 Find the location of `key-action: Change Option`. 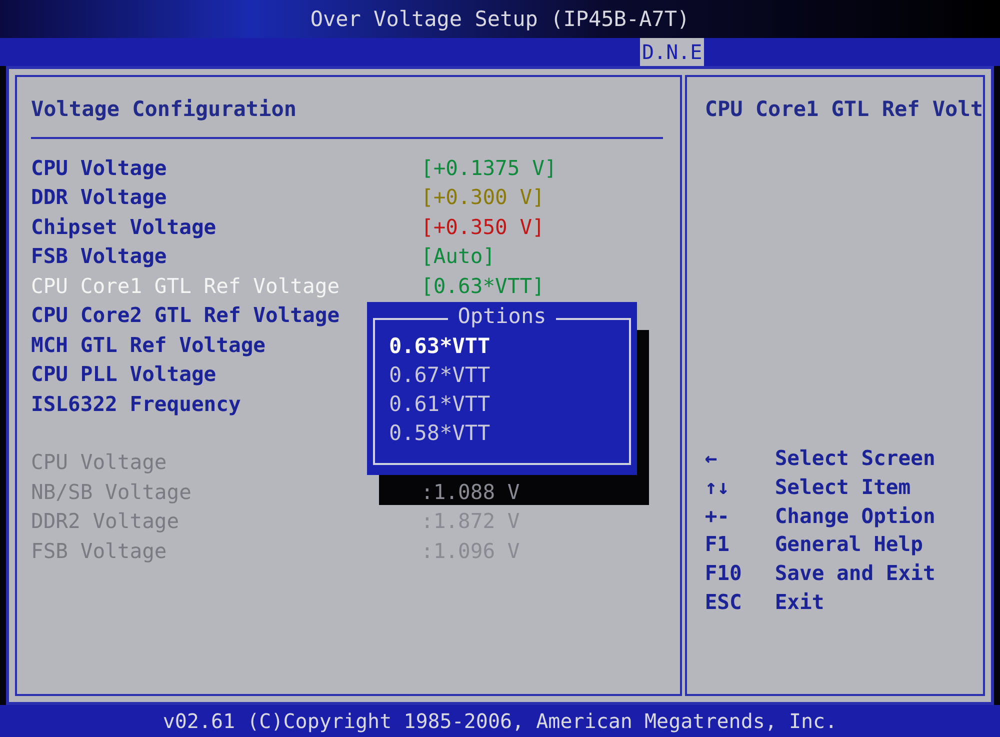

key-action: Change Option is located at coordinates (855, 516).